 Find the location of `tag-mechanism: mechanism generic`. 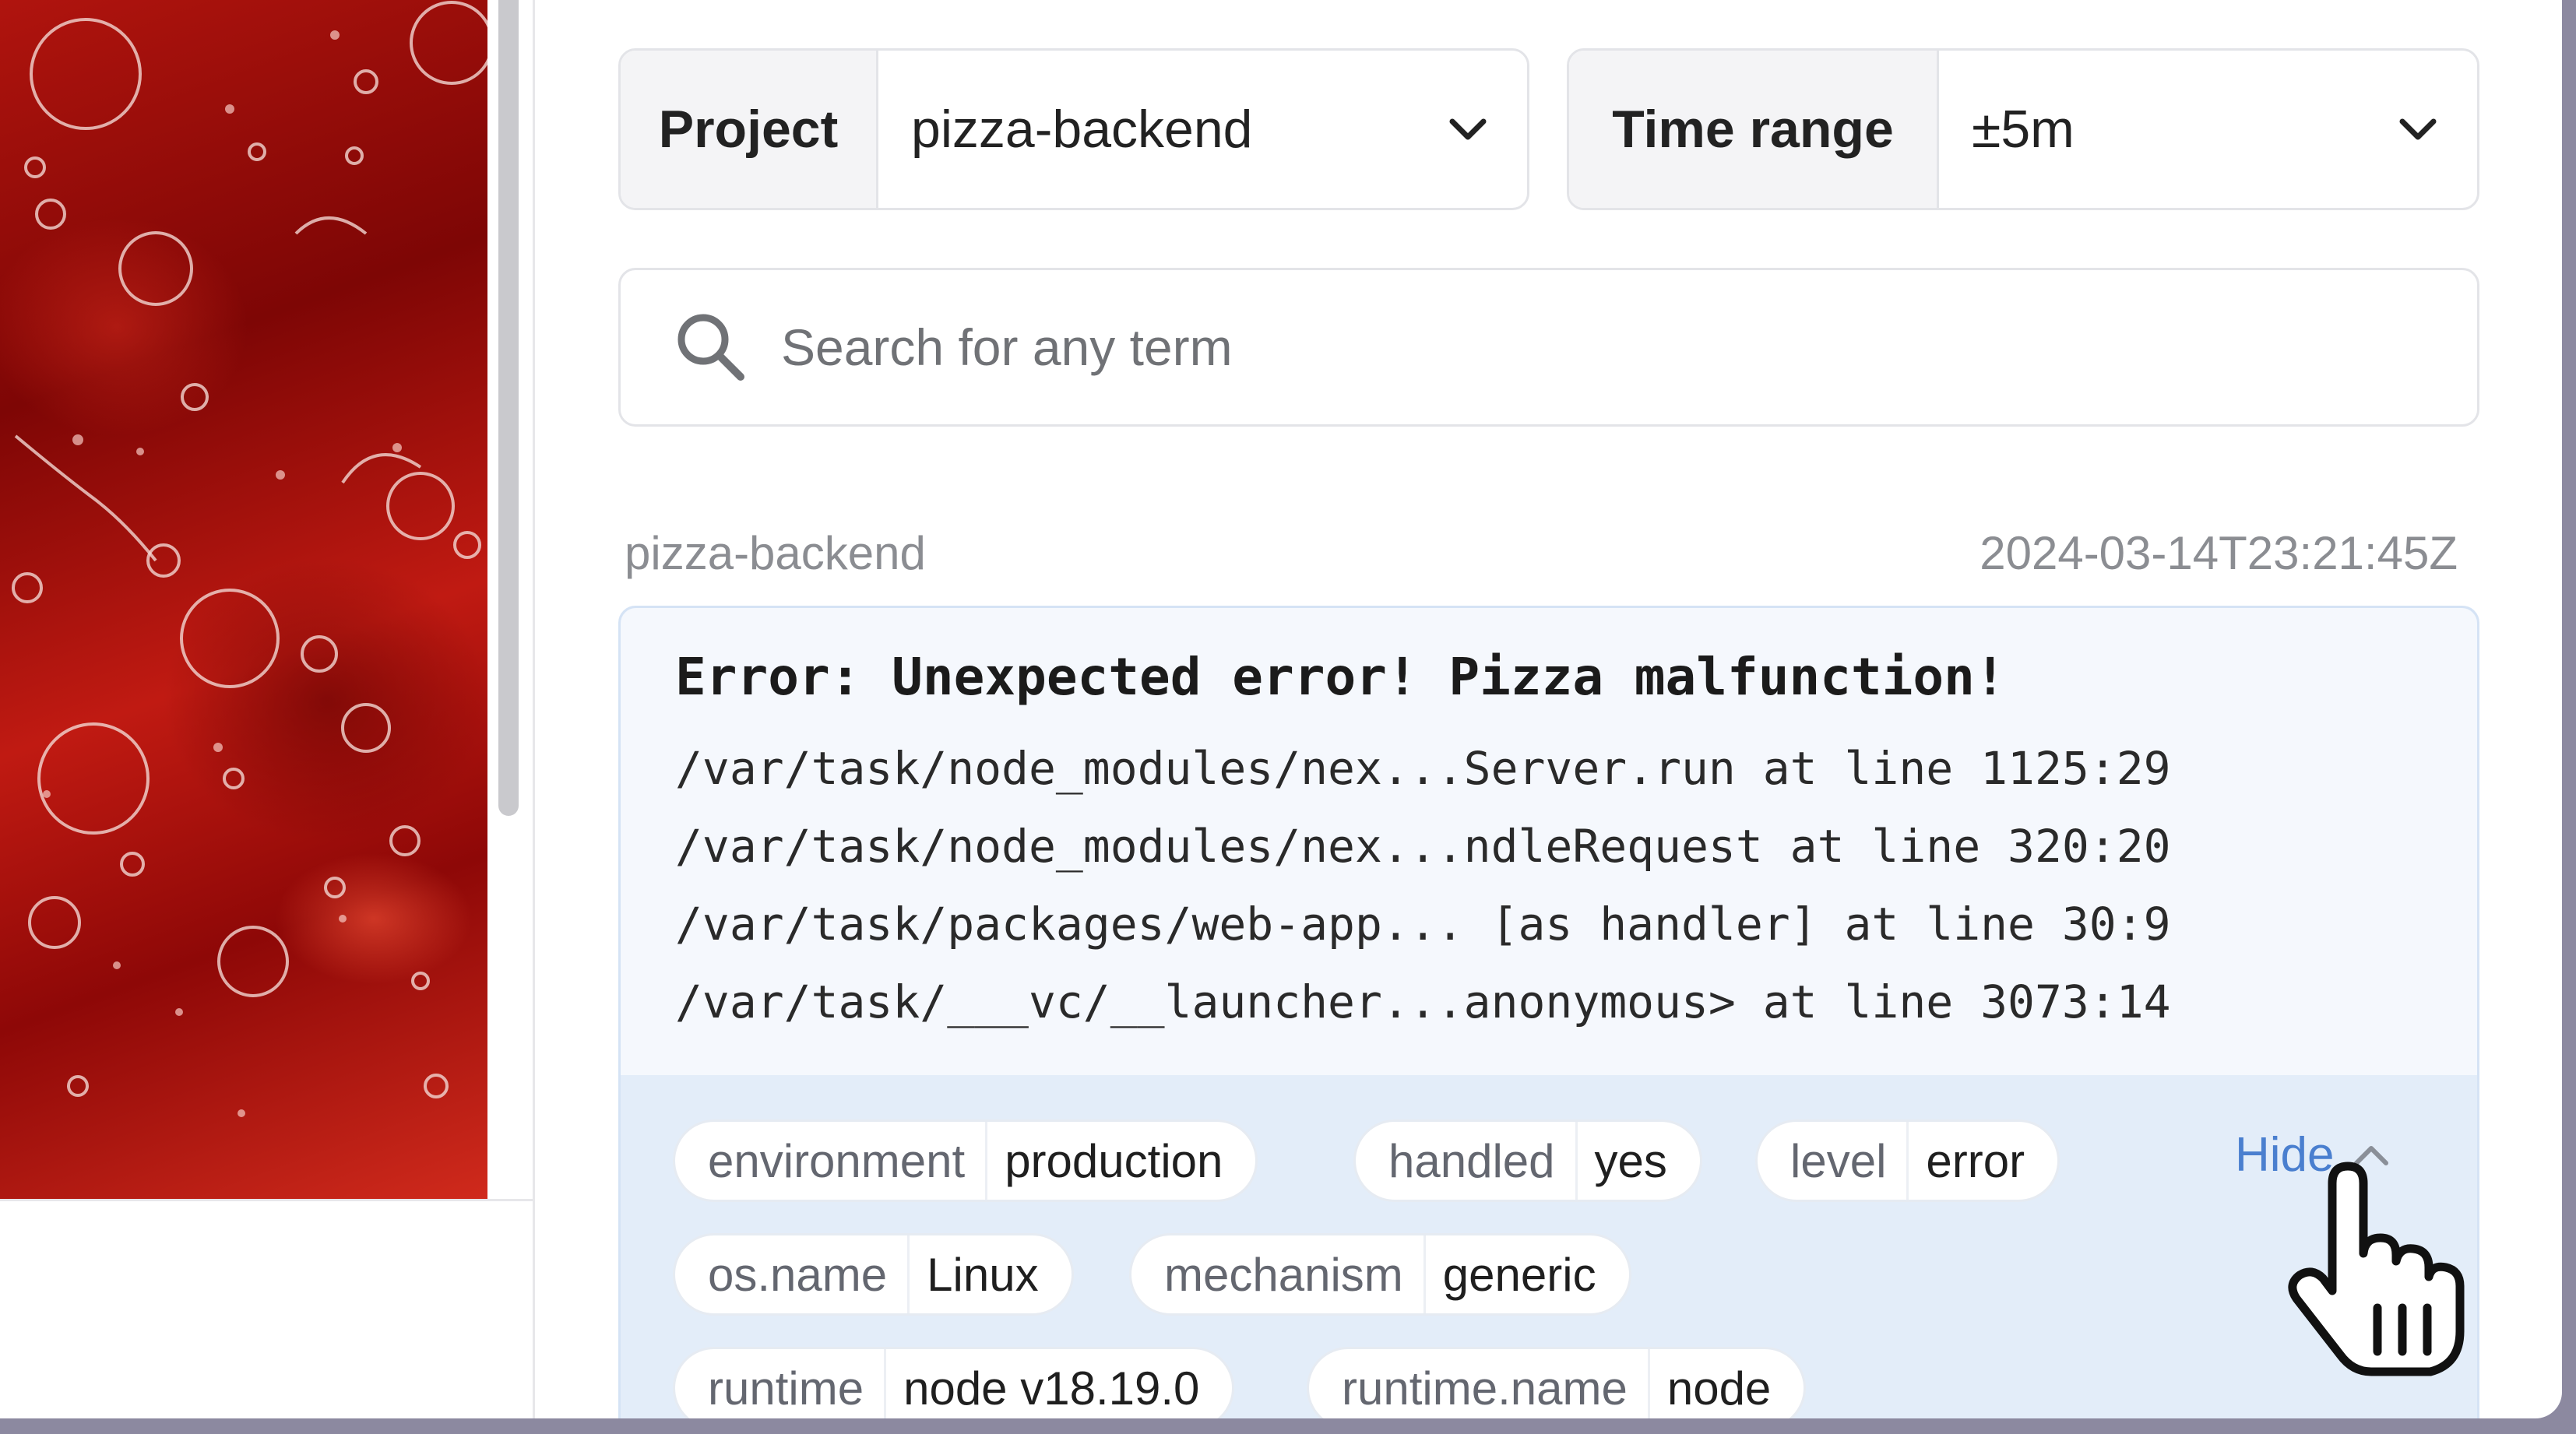

tag-mechanism: mechanism generic is located at coordinates (1380, 1274).